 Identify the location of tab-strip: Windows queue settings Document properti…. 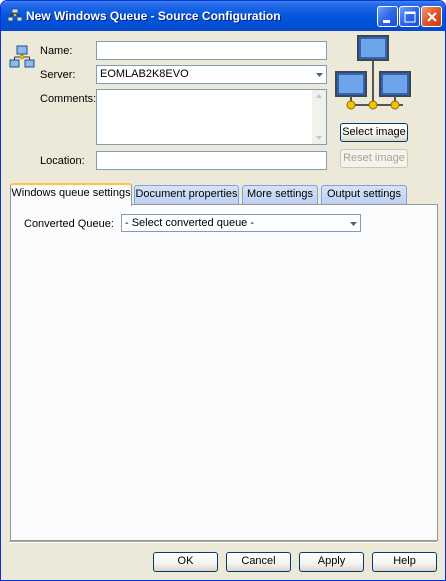
(224, 194).